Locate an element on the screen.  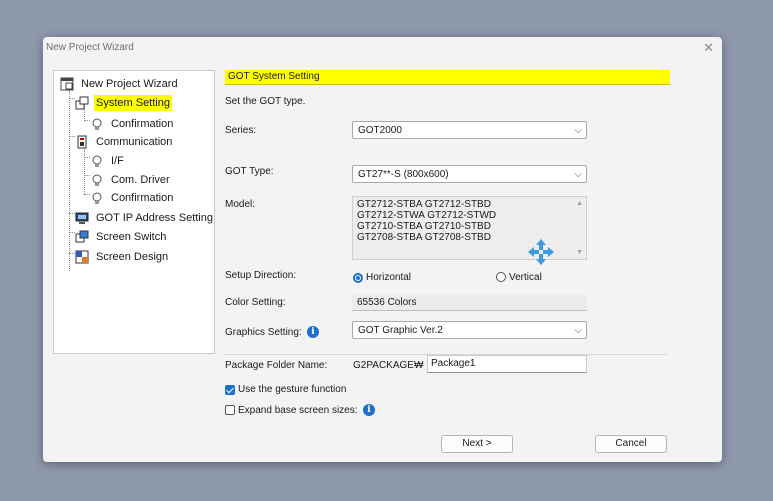
instruction-text: Set the GOT type. is located at coordinates (265, 101).